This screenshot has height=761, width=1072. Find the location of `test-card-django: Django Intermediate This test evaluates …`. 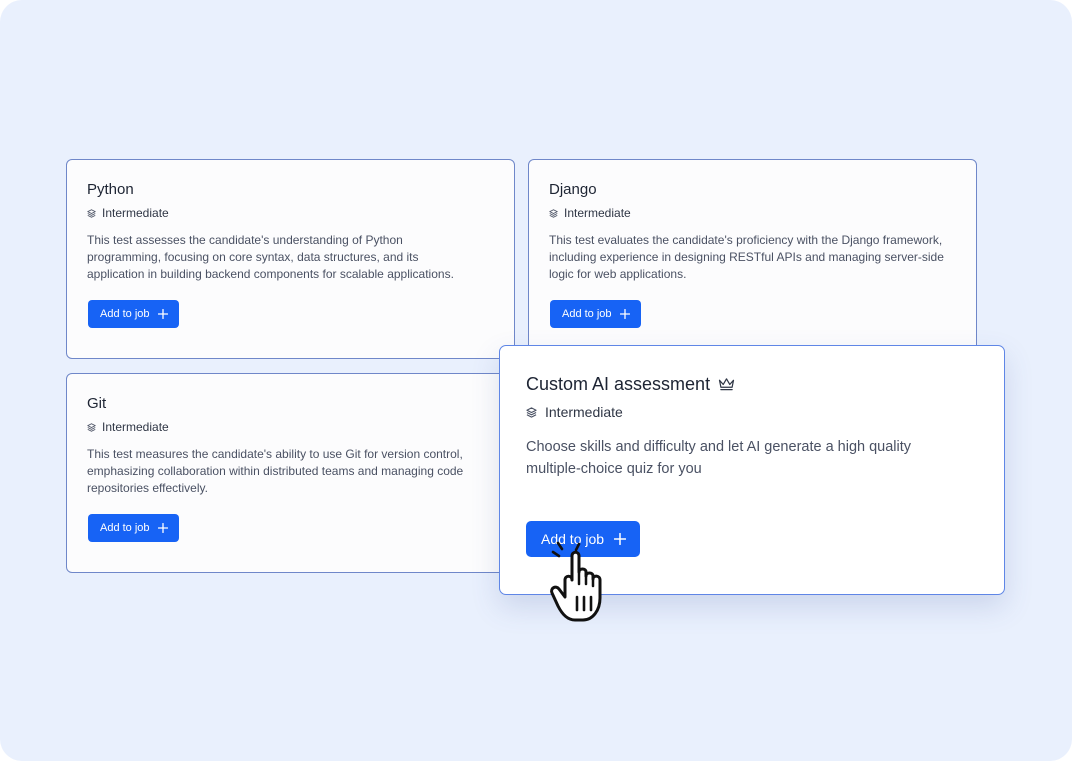

test-card-django: Django Intermediate This test evaluates … is located at coordinates (752, 259).